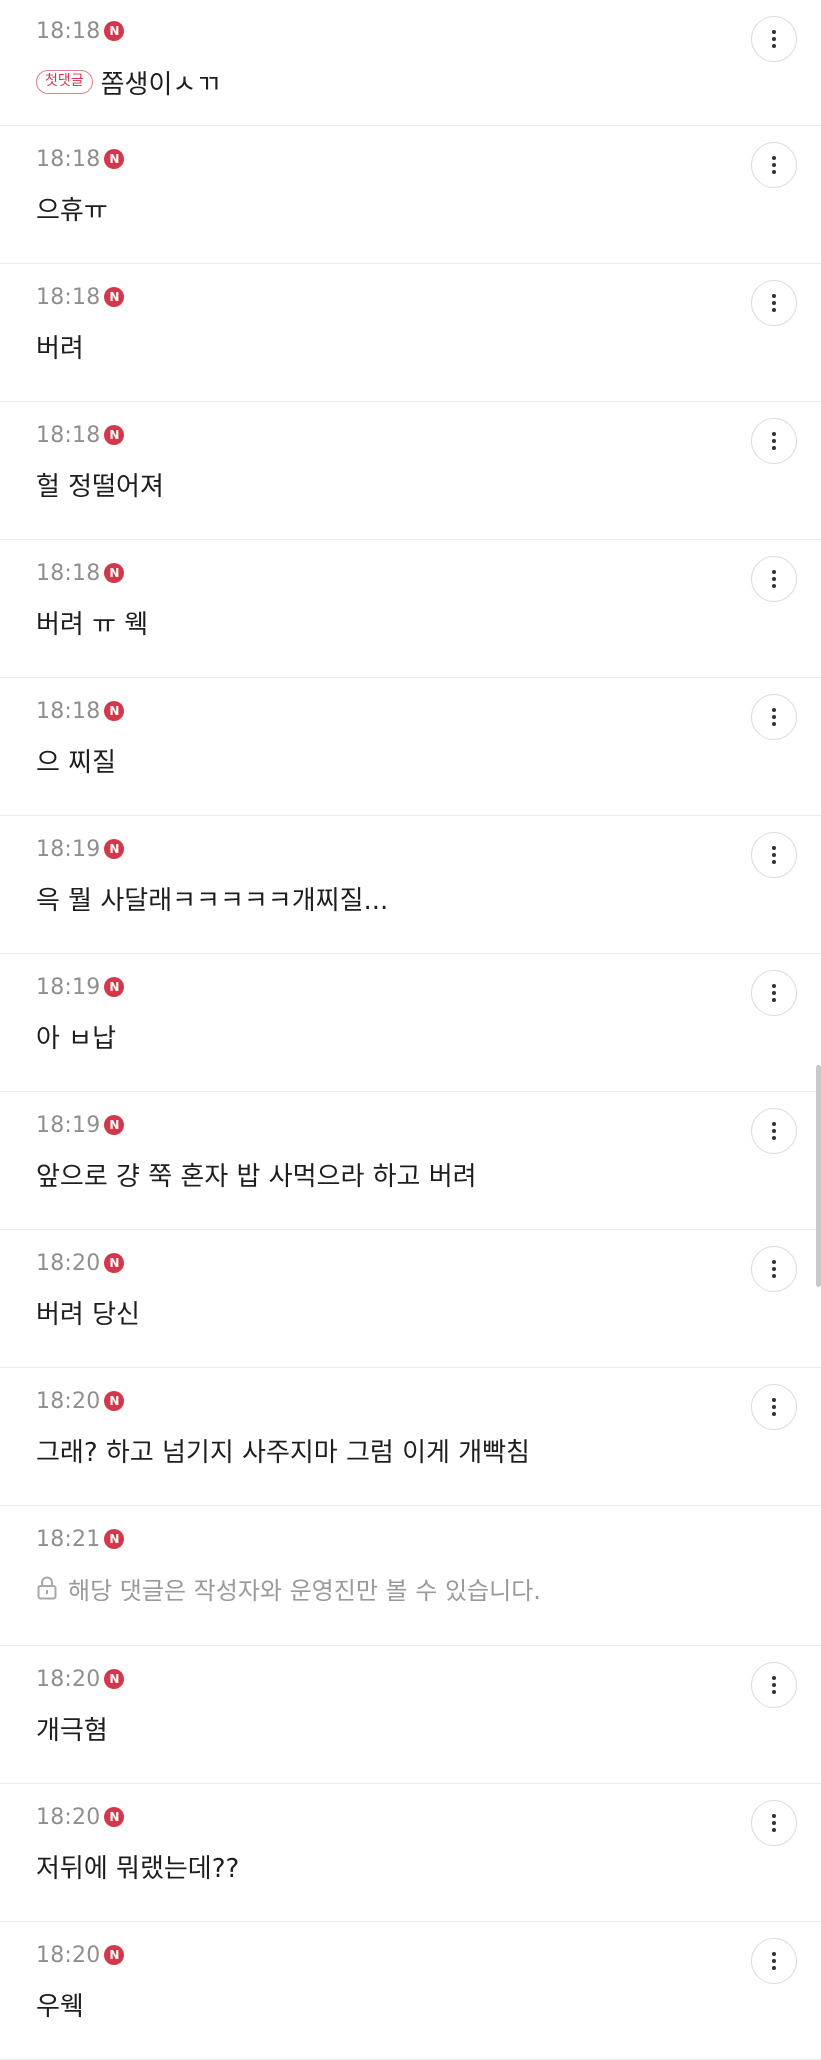 The image size is (821, 2060). Describe the element at coordinates (410, 63) in the screenshot. I see `comment-item: 18:18 N 첫댓글 쫌생이ㅅㄲ` at that location.